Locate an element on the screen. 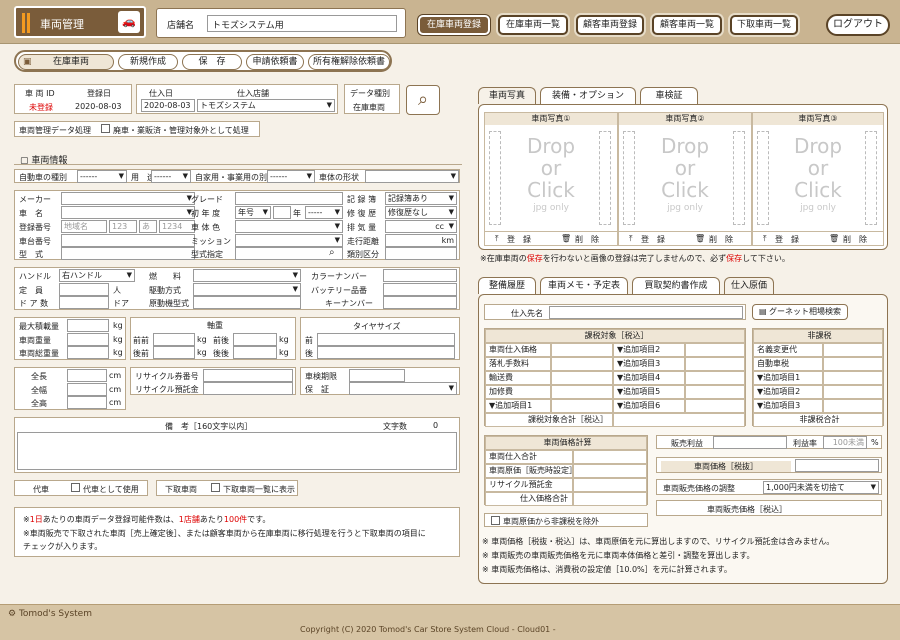 The width and height of the screenshot is (900, 640). displacement-field: cc is located at coordinates (421, 226).